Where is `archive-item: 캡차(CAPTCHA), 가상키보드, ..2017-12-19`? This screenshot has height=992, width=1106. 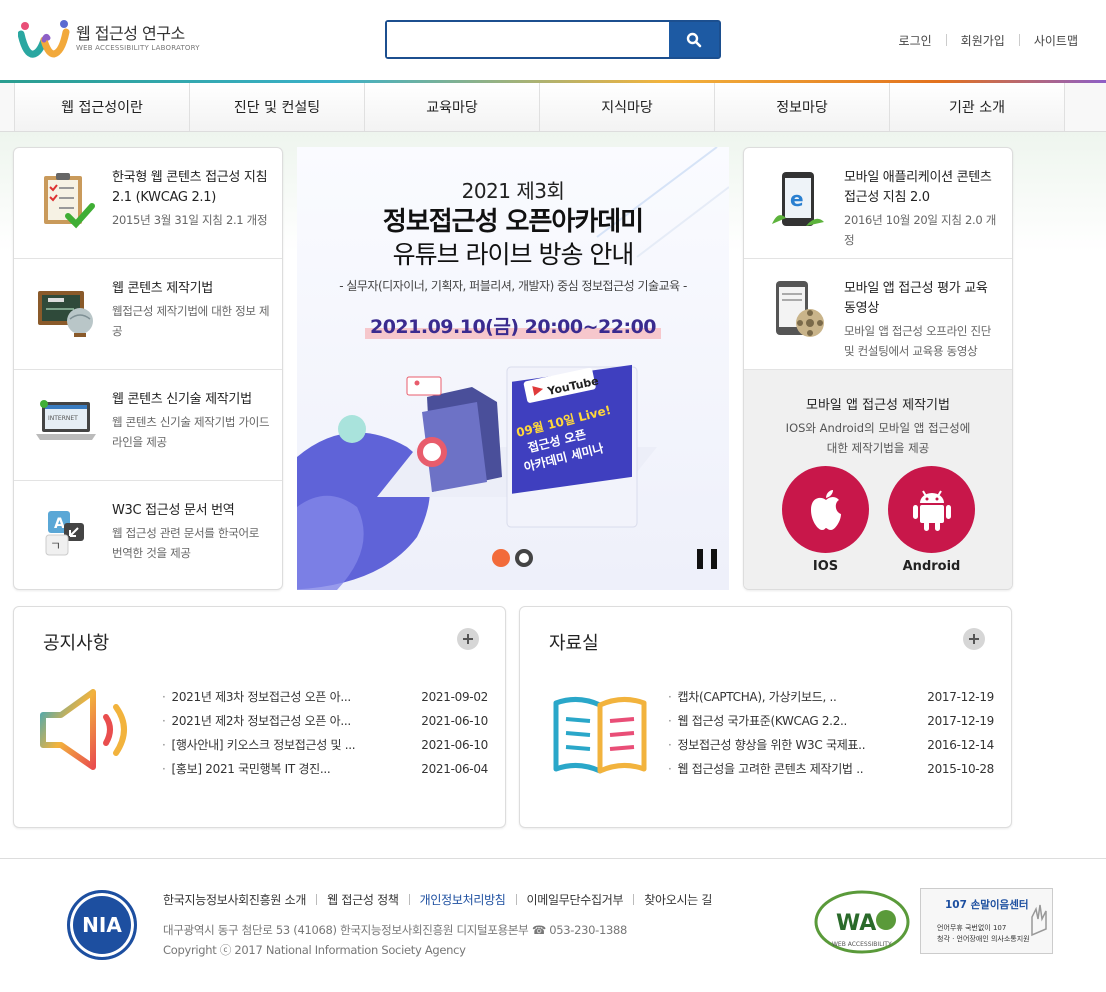
archive-item: 캡차(CAPTCHA), 가상키보드, ..2017-12-19 is located at coordinates (831, 697).